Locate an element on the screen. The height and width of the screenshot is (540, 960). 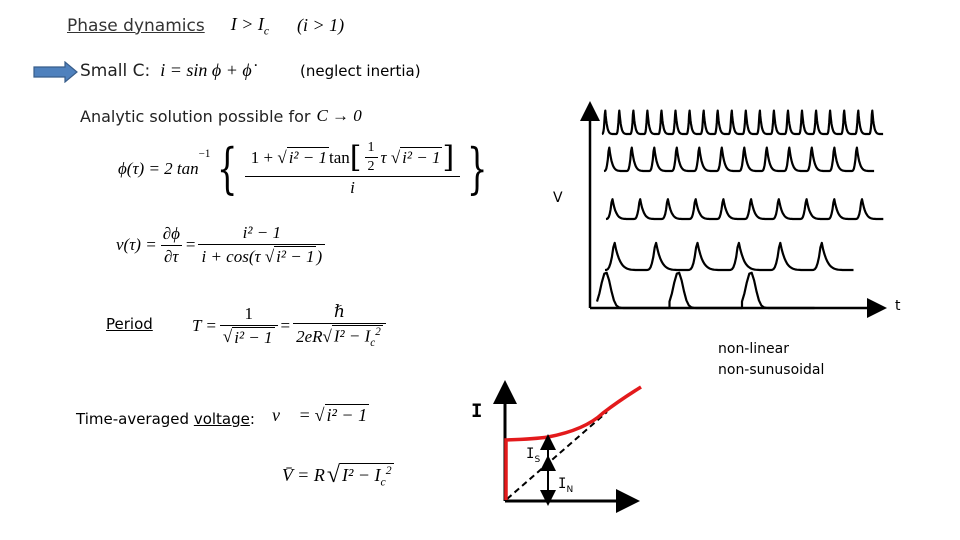
normal-current-label: IN is located at coordinates (566, 485).